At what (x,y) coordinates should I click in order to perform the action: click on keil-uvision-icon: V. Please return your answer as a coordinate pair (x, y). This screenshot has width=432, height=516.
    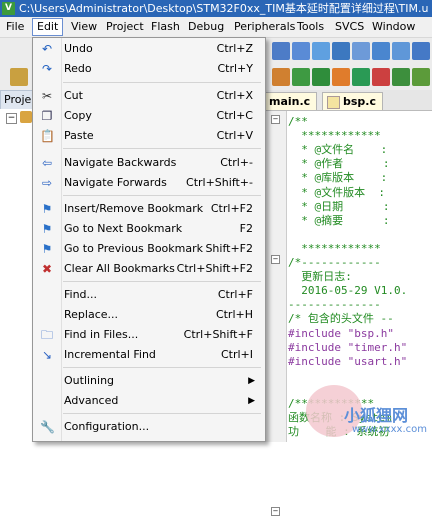
    Looking at the image, I should click on (8, 8).